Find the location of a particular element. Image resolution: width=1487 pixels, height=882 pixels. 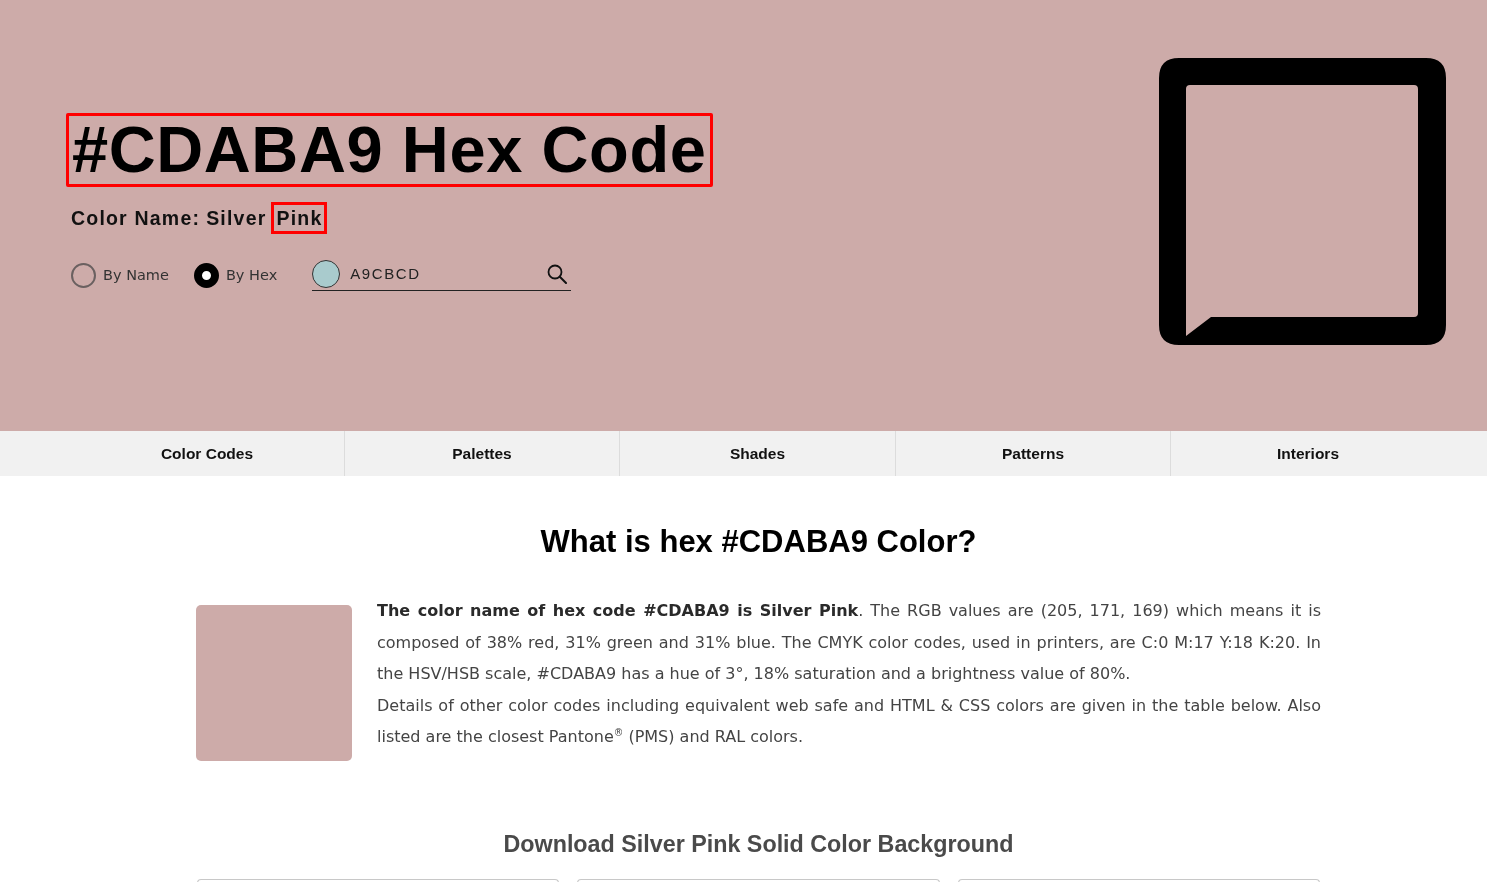

radio-option: By Hex is located at coordinates (235, 275).